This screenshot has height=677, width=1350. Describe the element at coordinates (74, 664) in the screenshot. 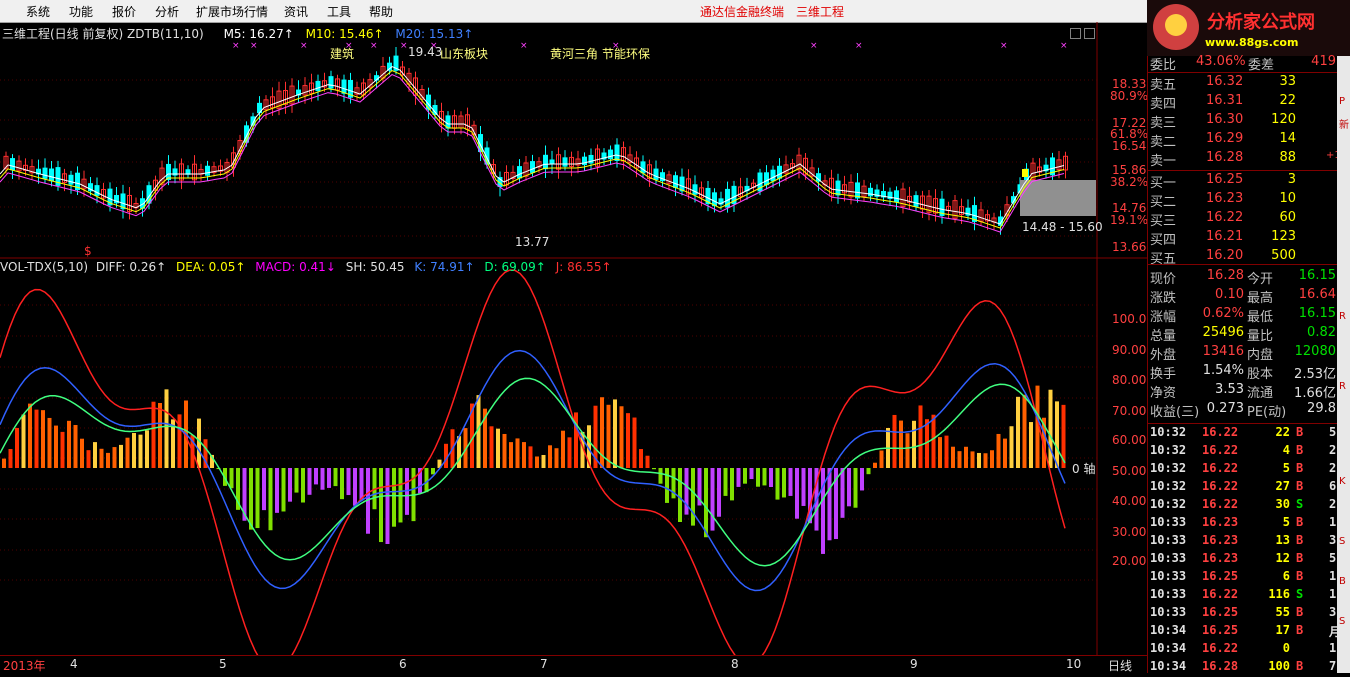

I see `time-label: 4` at that location.